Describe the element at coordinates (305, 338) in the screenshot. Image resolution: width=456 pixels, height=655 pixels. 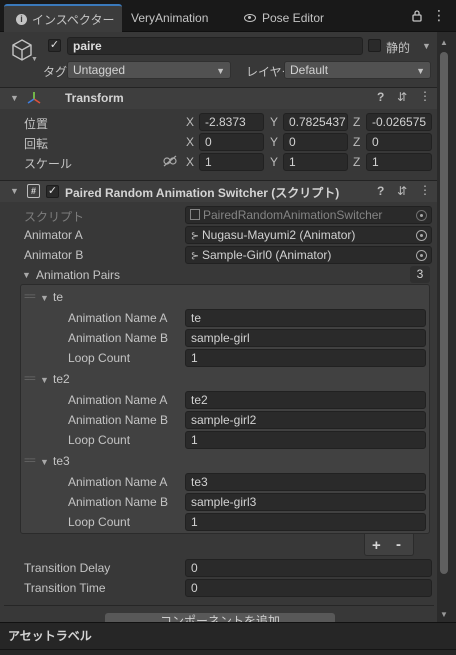
I see `name-b-field: sample-girl` at that location.